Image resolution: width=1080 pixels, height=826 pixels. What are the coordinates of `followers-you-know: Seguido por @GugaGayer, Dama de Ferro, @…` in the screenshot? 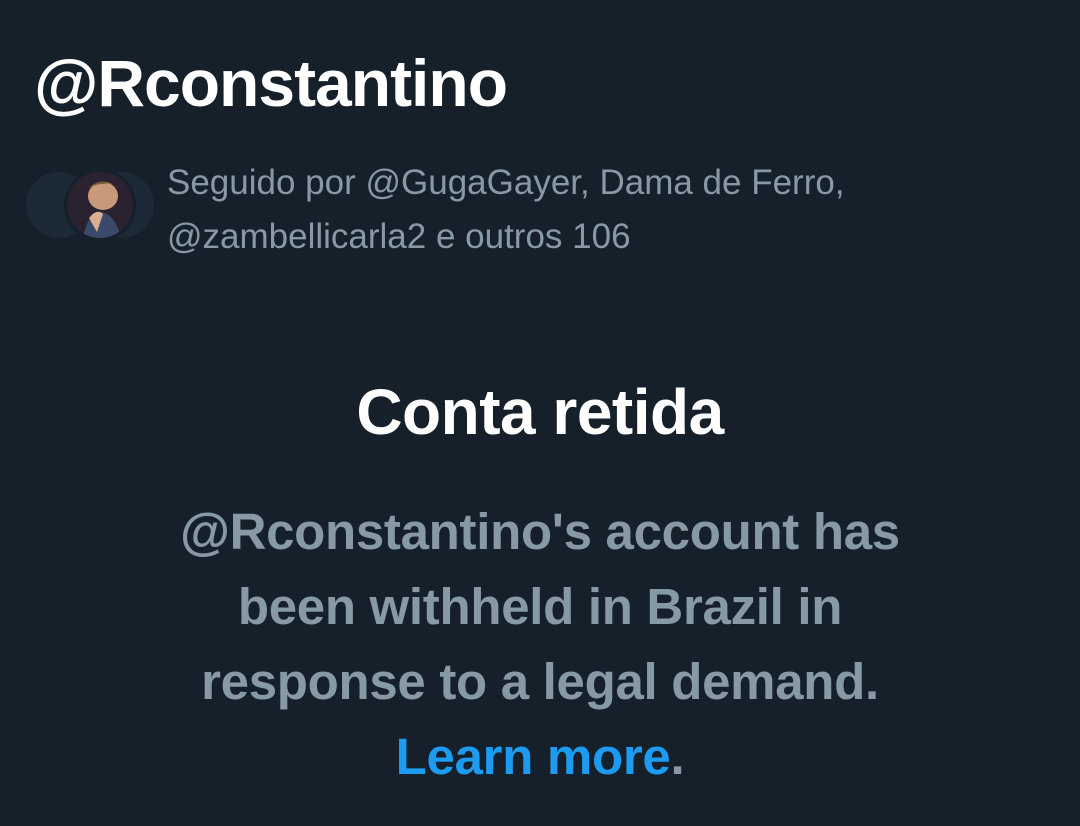 It's located at (546, 211).